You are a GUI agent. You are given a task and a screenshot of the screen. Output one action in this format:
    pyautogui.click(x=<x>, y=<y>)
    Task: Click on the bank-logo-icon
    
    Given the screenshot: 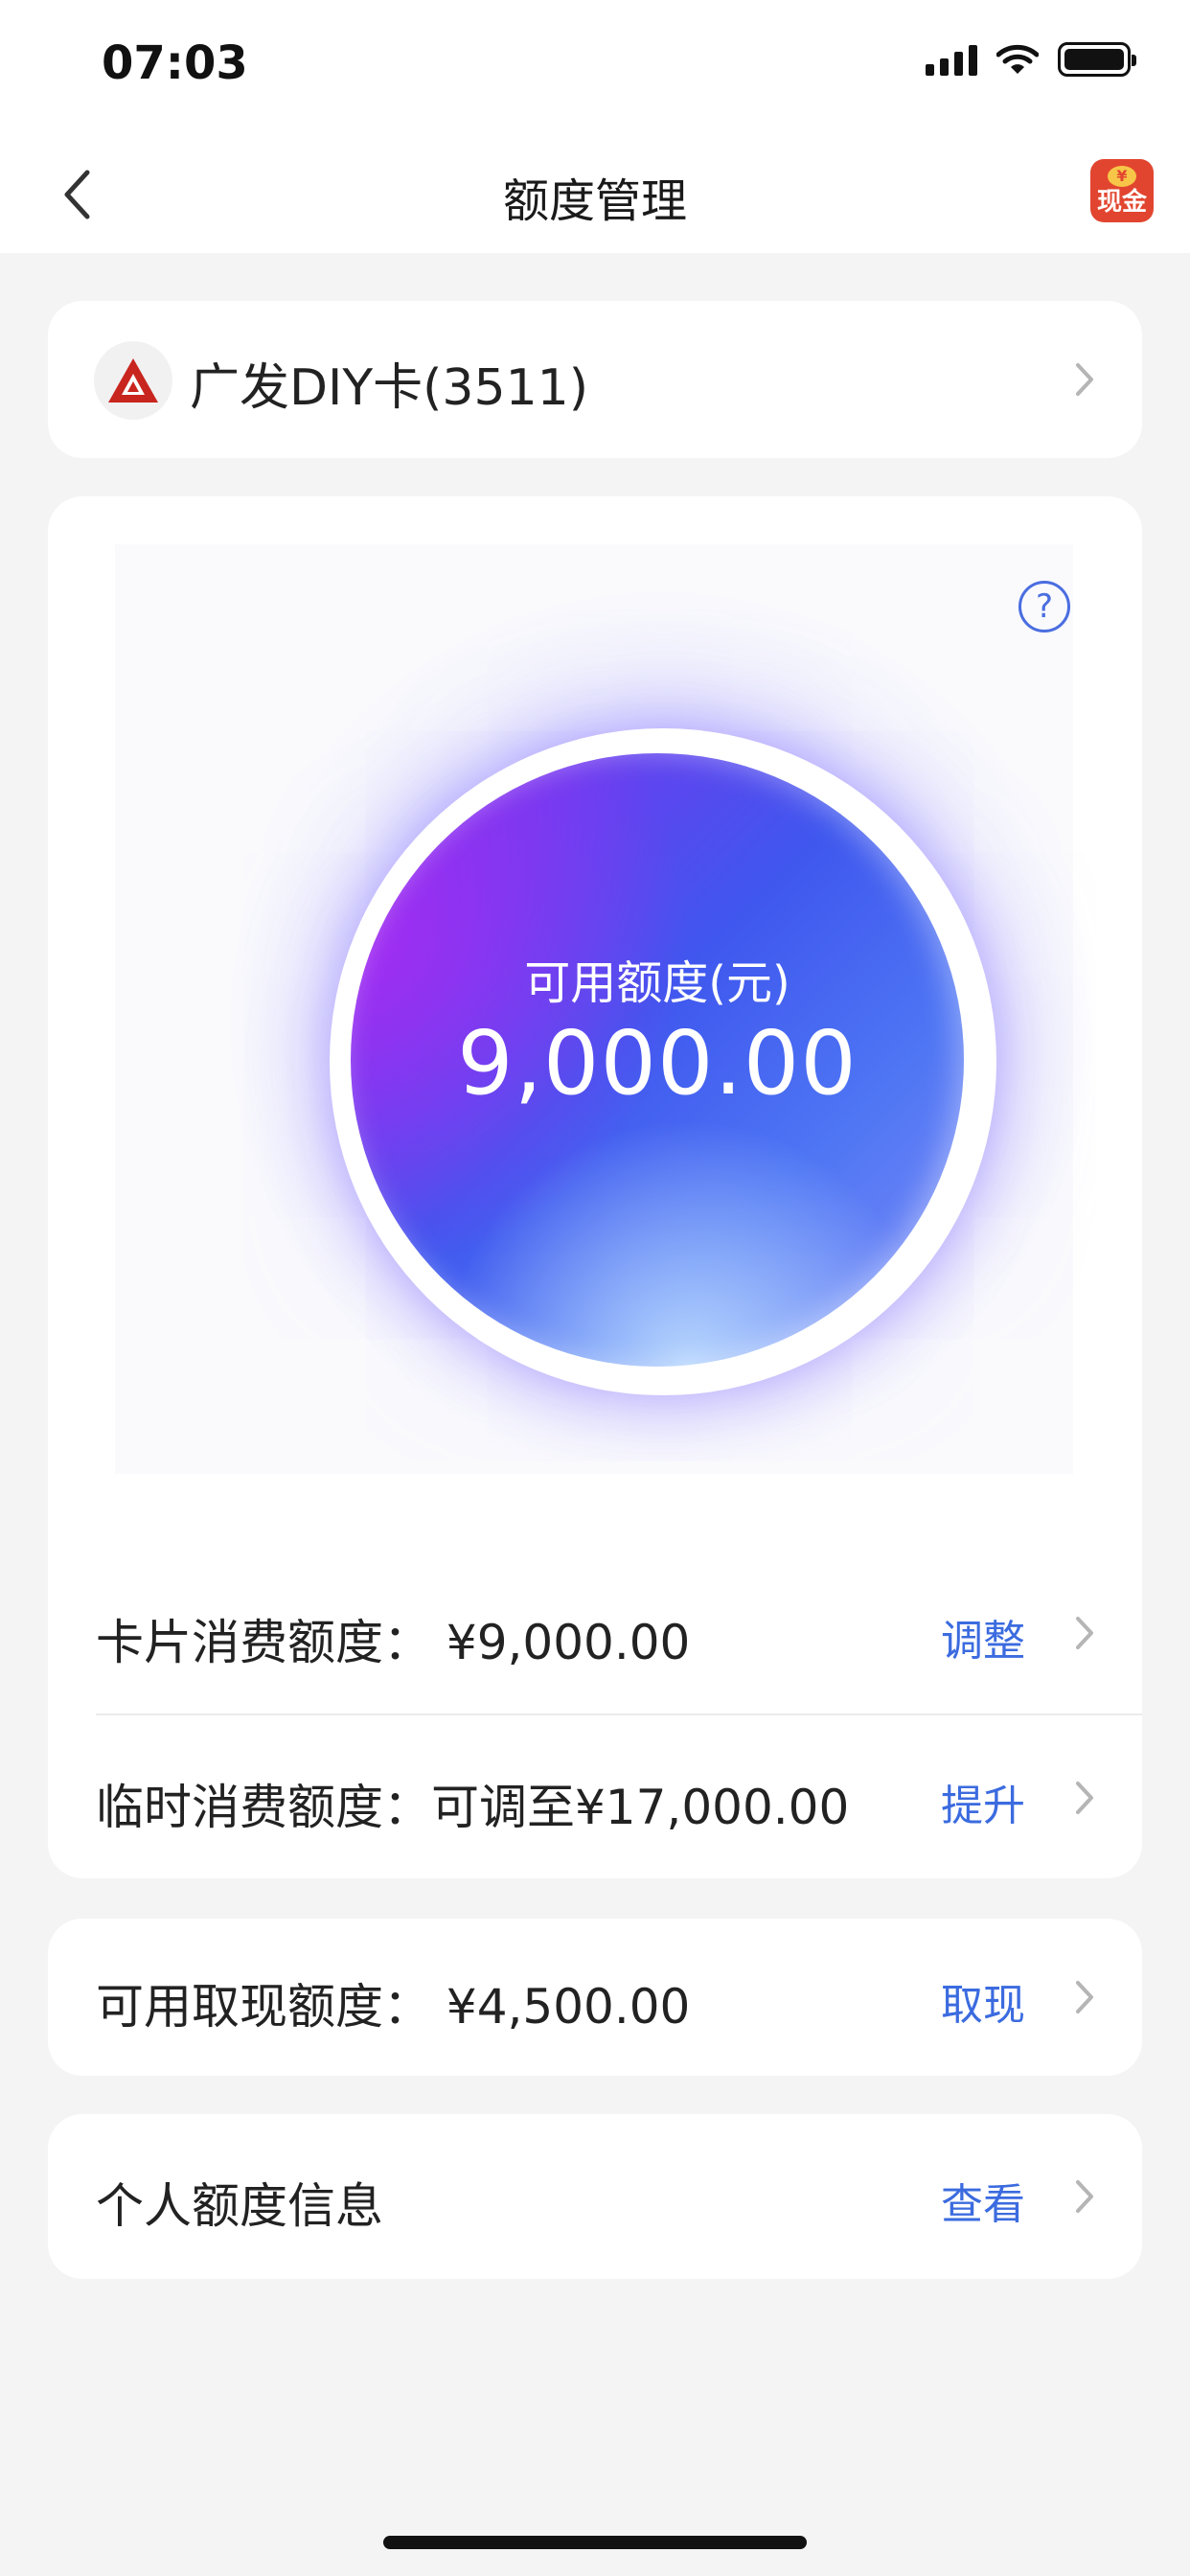 What is the action you would take?
    pyautogui.click(x=133, y=380)
    